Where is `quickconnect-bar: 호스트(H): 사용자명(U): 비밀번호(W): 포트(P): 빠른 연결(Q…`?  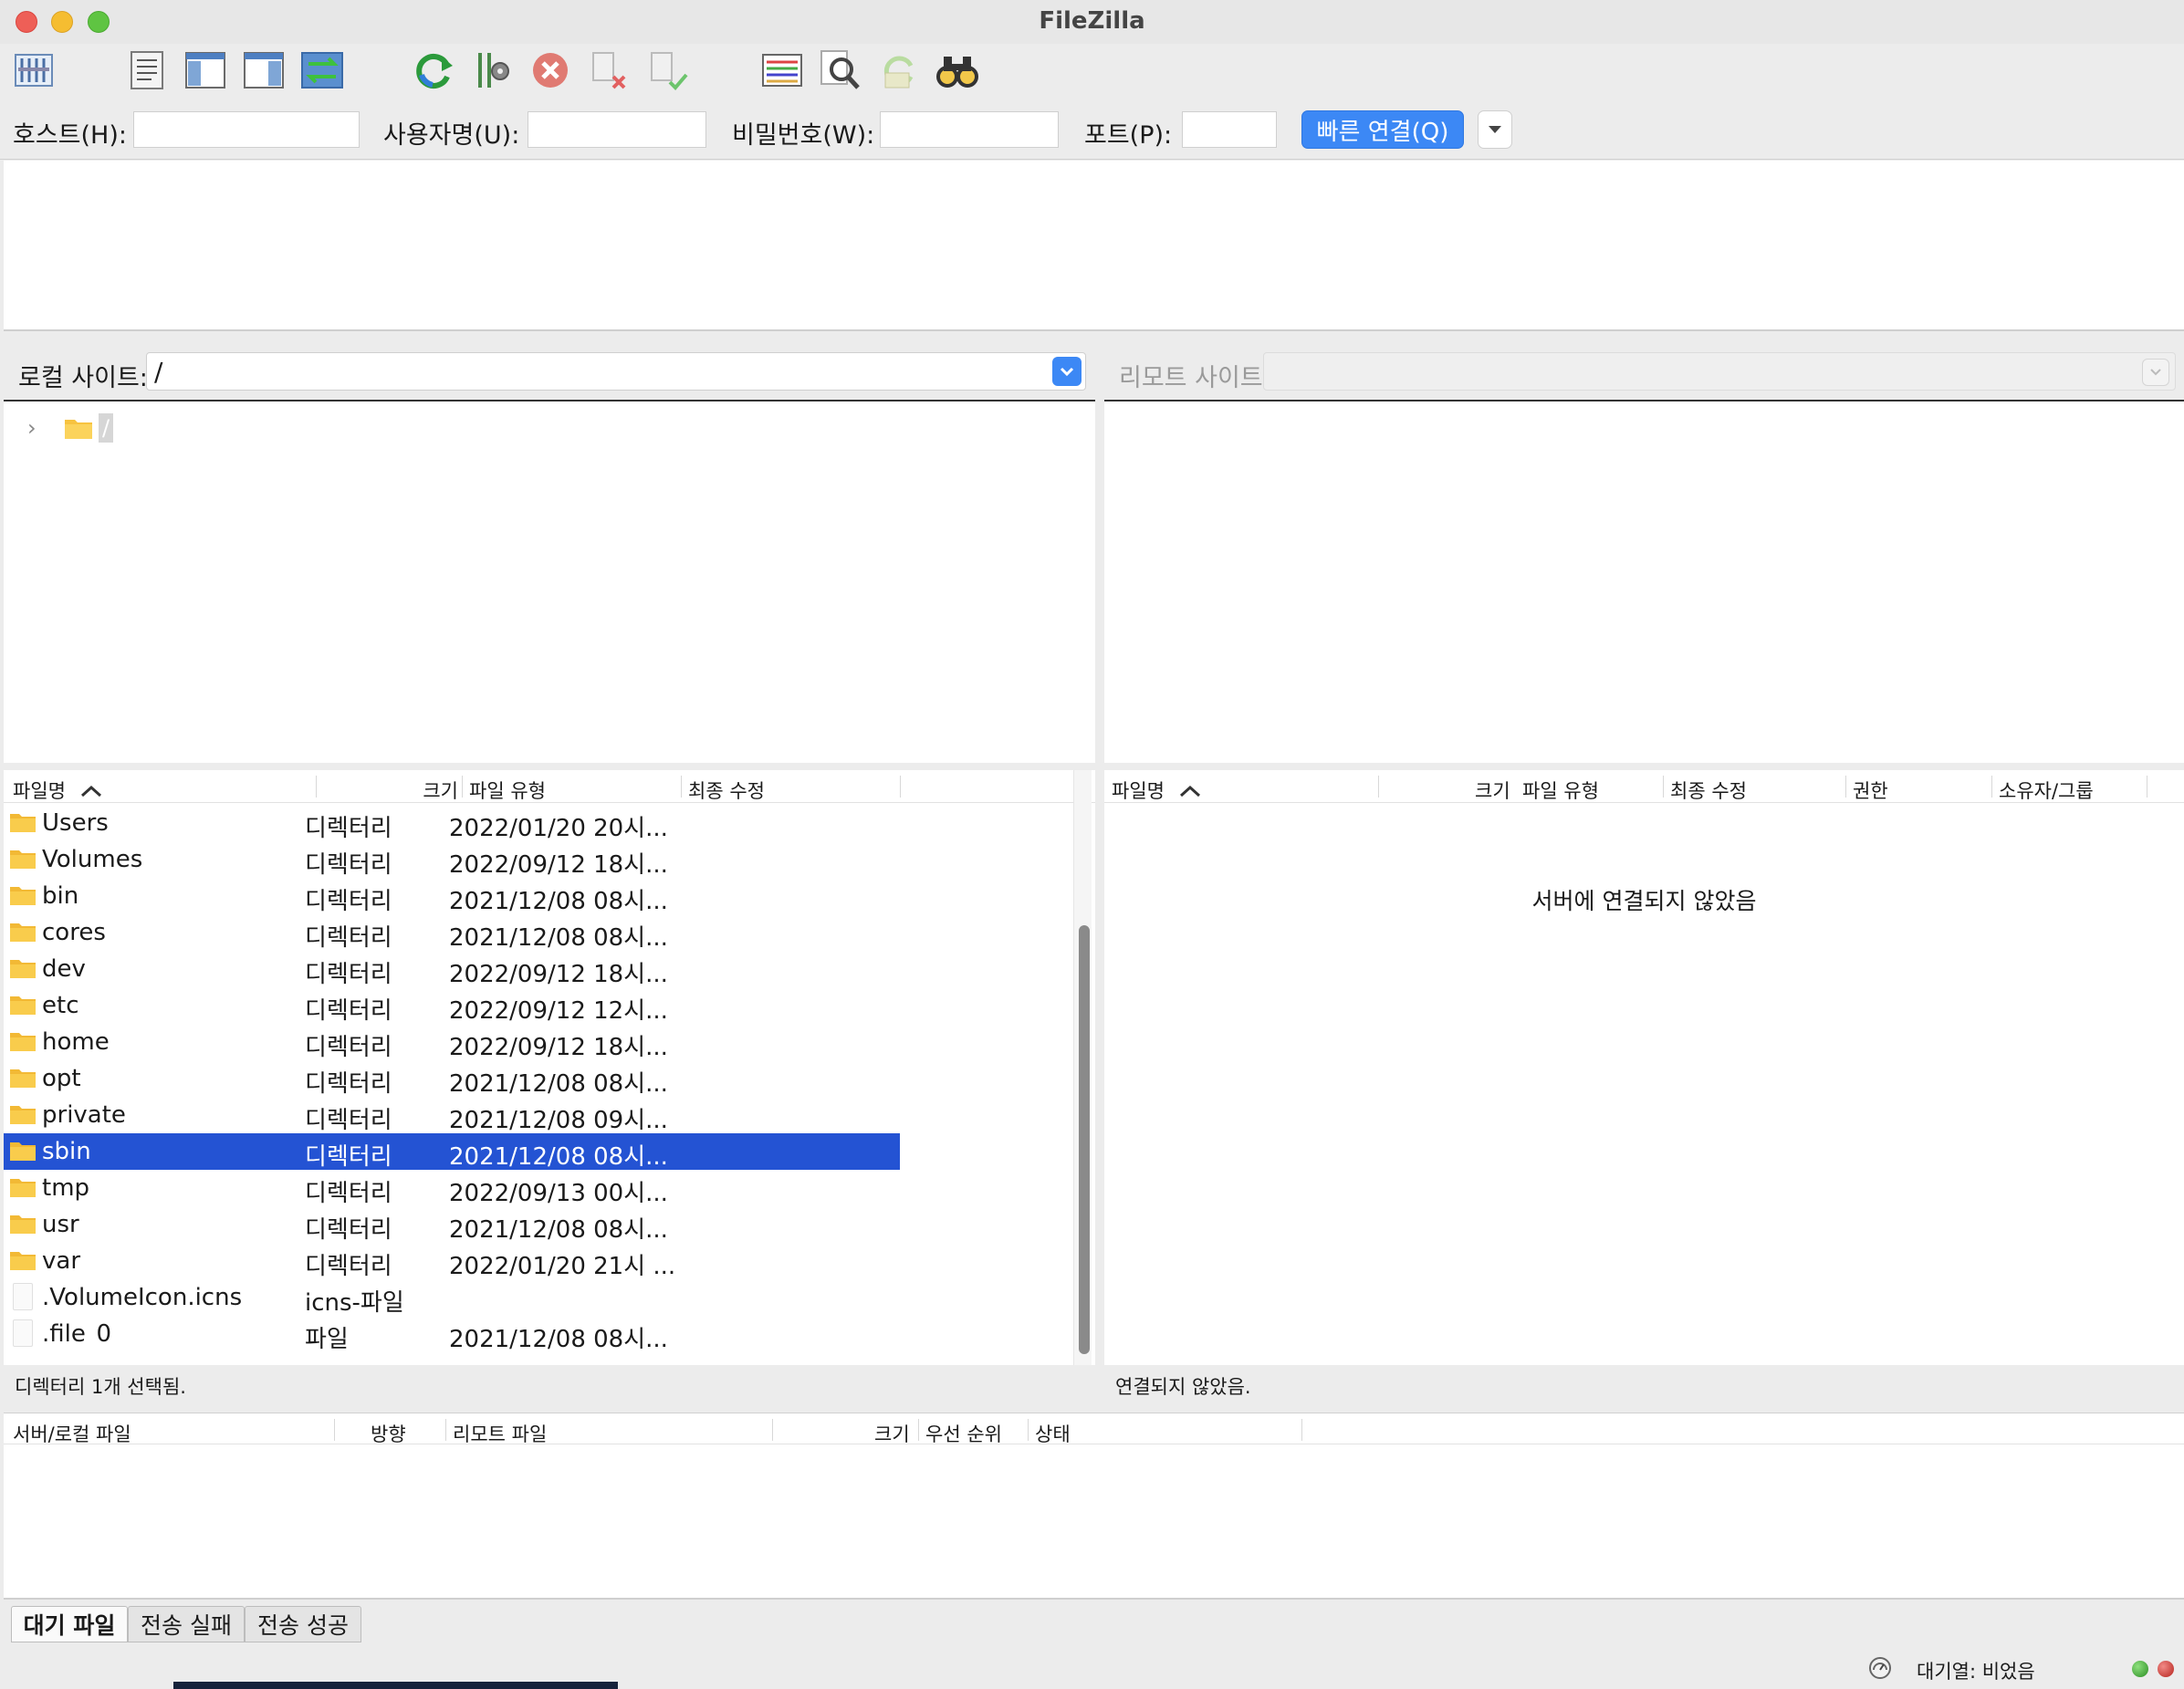 quickconnect-bar: 호스트(H): 사용자명(U): 비밀번호(W): 포트(P): 빠른 연결(Q… is located at coordinates (1092, 130).